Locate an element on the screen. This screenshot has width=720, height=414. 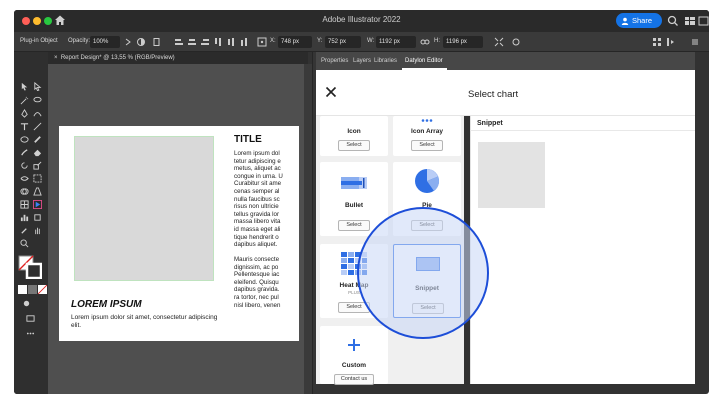
select-snippet-chart-button: Select is located at coordinates (428, 308).